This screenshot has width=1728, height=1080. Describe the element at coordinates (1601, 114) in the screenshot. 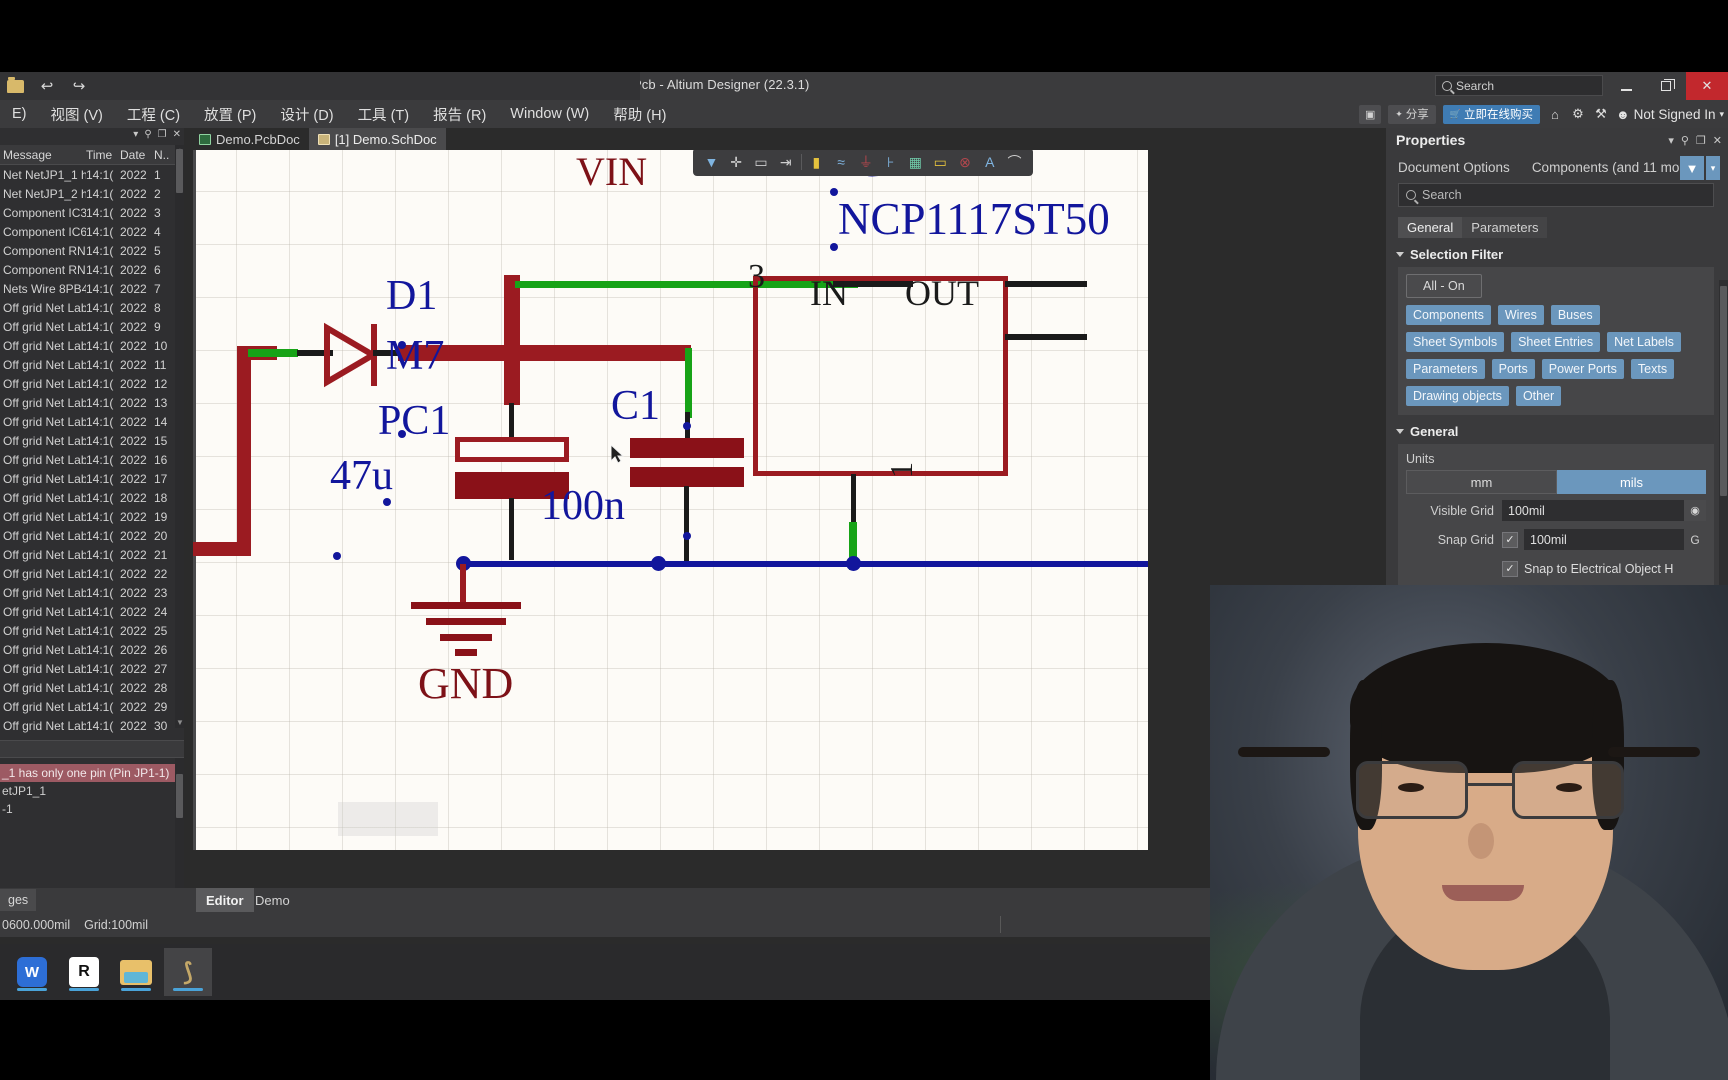

I see `wrench-icon: ⚒` at that location.